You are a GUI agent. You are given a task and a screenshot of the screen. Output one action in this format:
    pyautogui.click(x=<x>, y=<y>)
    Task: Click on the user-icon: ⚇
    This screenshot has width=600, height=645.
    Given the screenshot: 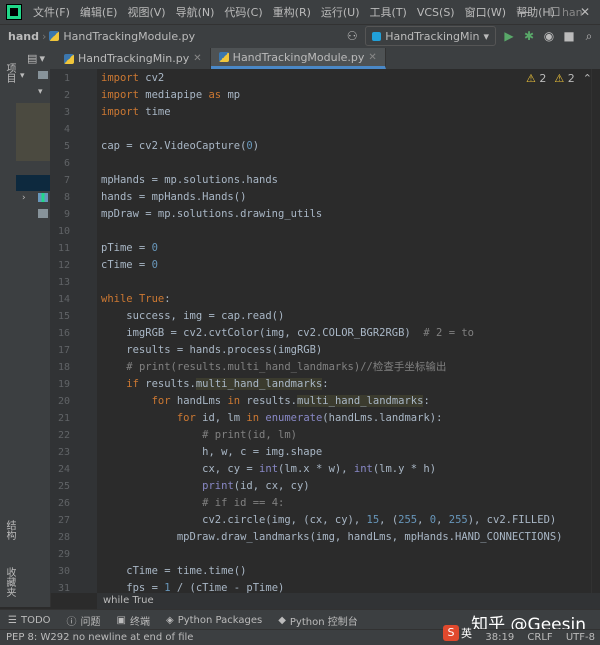 What is the action you would take?
    pyautogui.click(x=352, y=36)
    